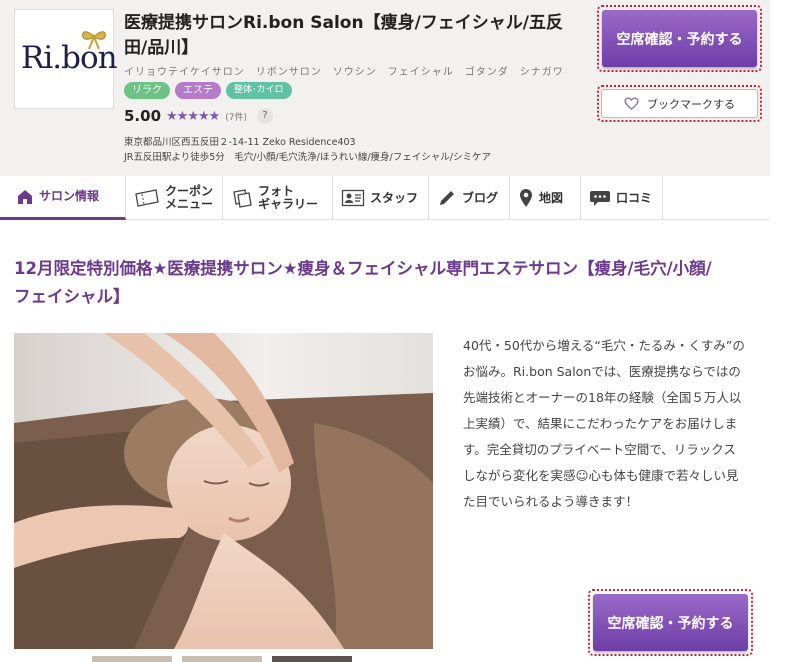 This screenshot has width=791, height=662. I want to click on genre-tag: リラク, so click(147, 90).